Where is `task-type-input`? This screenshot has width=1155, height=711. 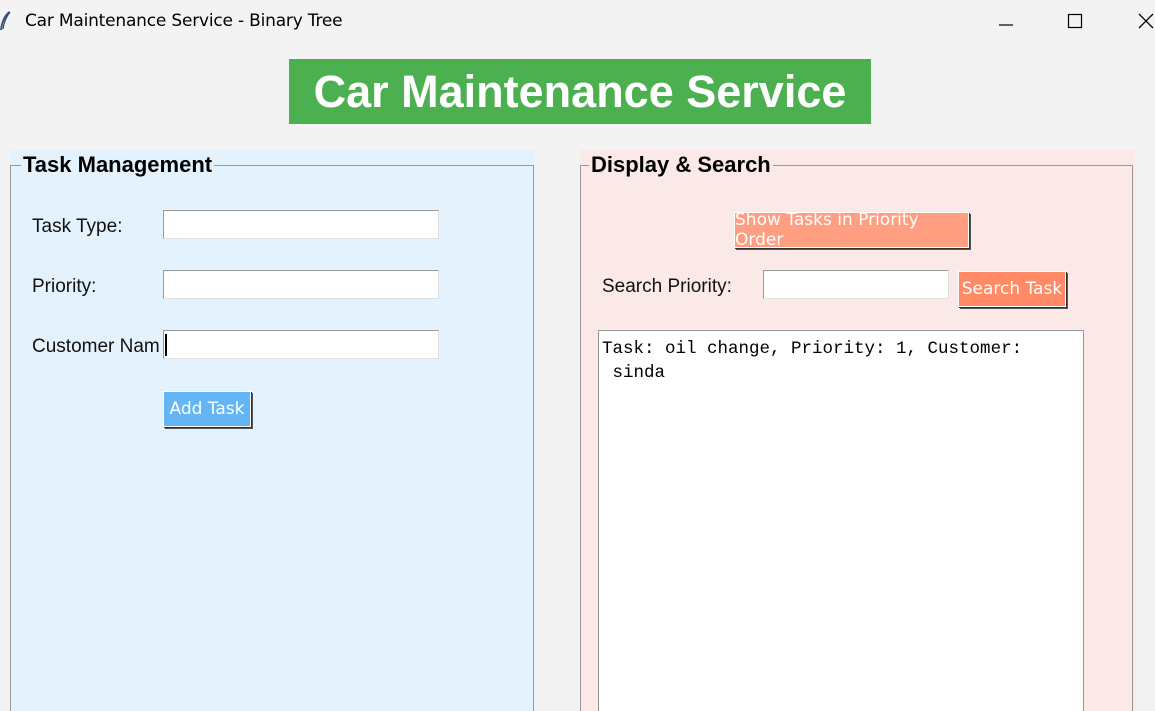
task-type-input is located at coordinates (301, 224).